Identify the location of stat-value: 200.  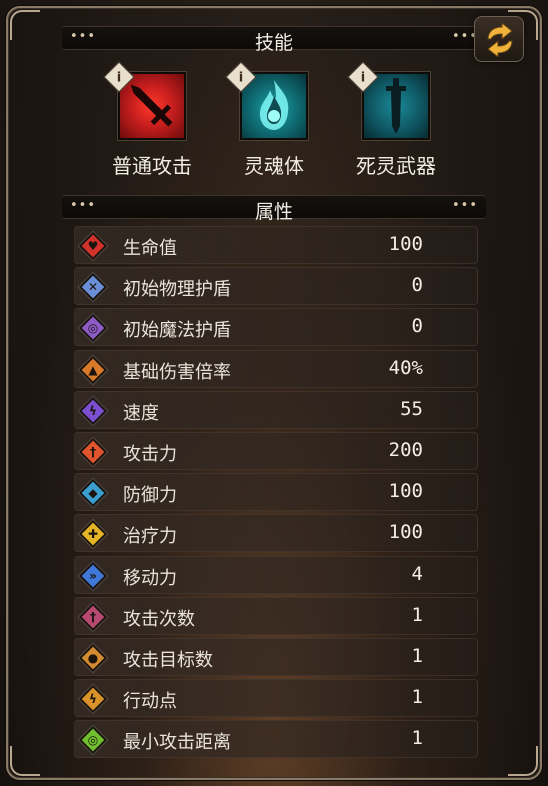
(405, 449).